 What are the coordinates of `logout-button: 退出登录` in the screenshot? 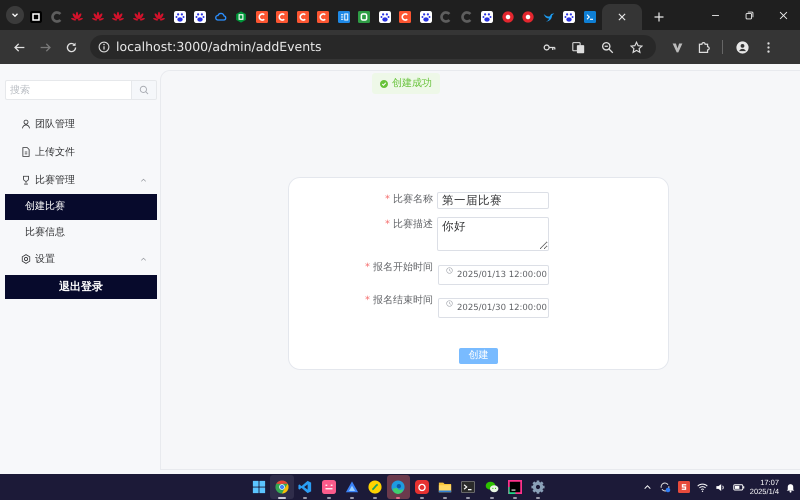 It's located at (81, 287).